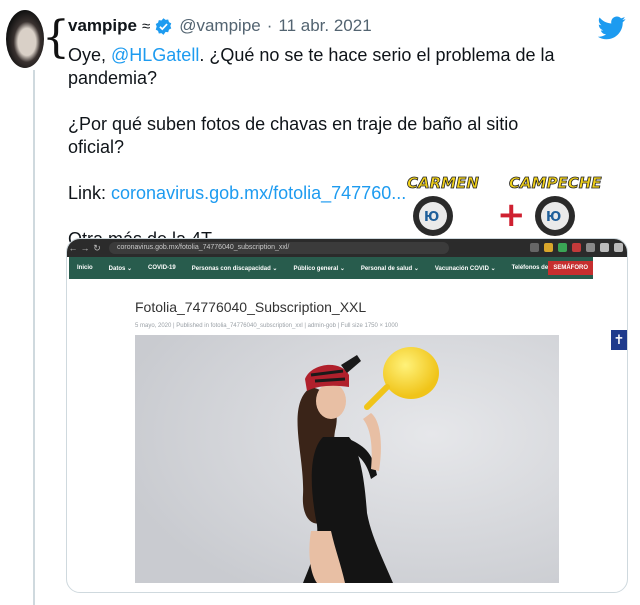  Describe the element at coordinates (319, 268) in the screenshot. I see `nav-item: Público general ⌄` at that location.